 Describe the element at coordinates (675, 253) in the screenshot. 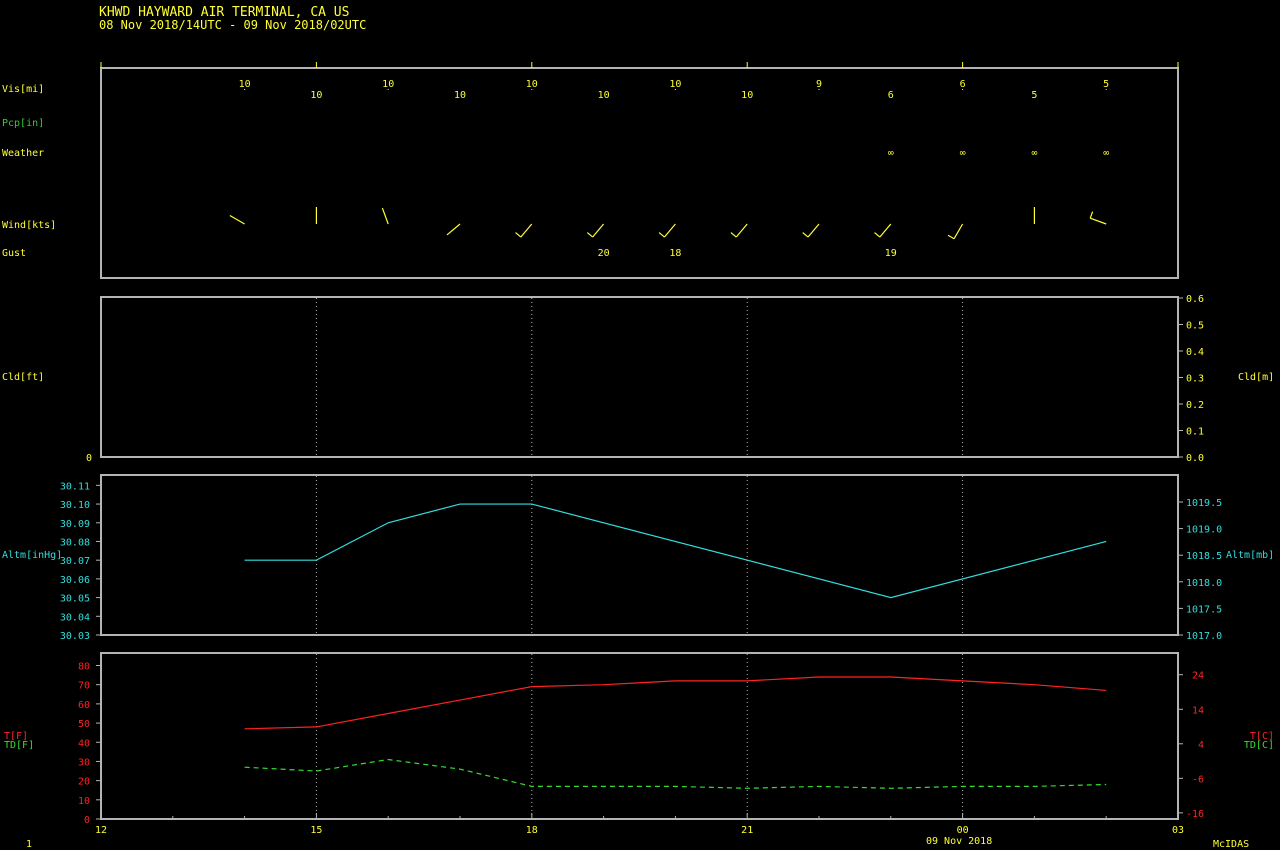

I see `gust-value: 18` at that location.